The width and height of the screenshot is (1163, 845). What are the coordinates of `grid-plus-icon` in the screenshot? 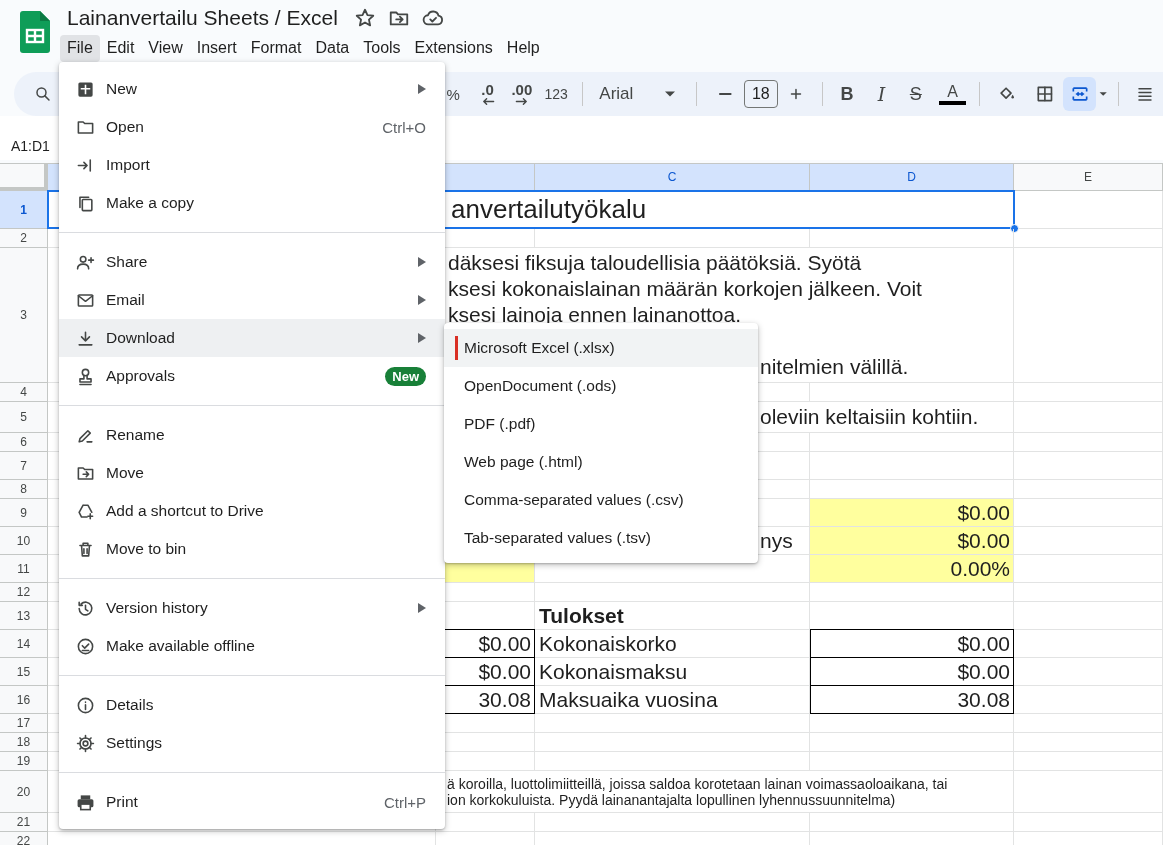 It's located at (85, 89).